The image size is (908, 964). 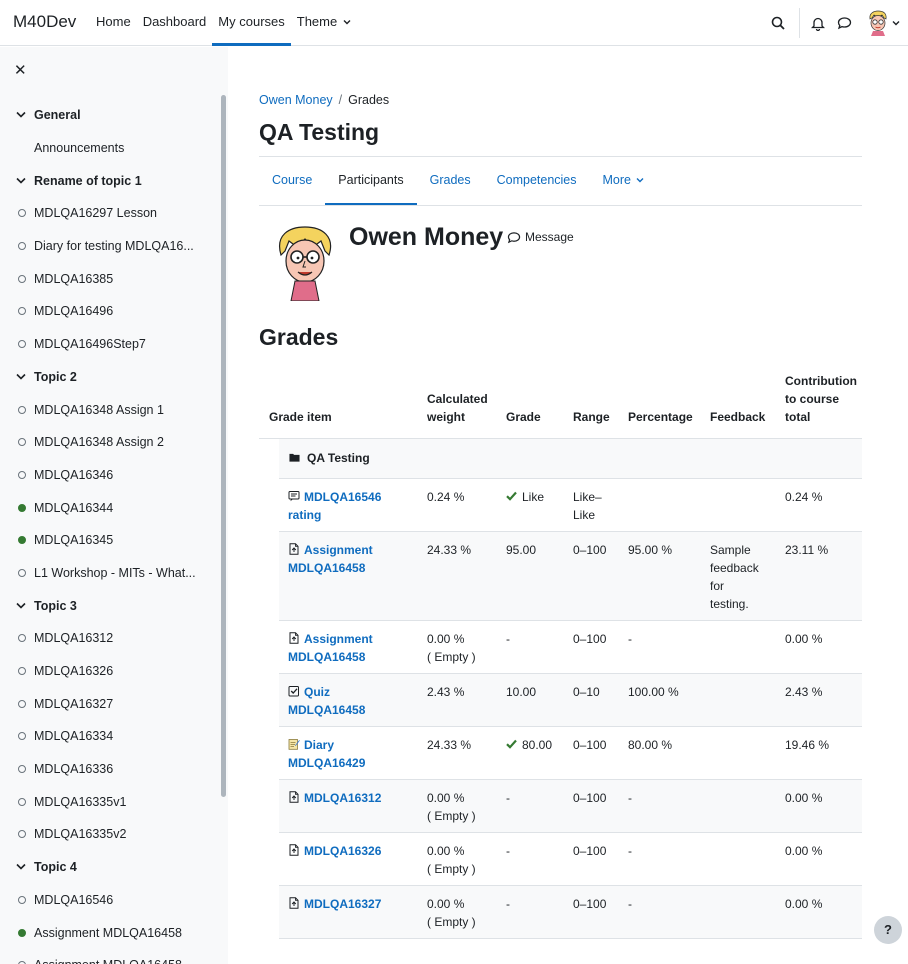 I want to click on tab-course: Course, so click(x=292, y=181).